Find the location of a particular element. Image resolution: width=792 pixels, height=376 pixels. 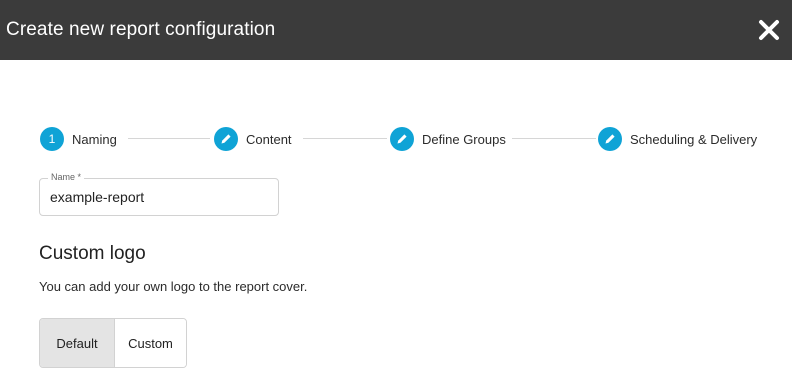

step-naming: 1 Naming is located at coordinates (78, 139).